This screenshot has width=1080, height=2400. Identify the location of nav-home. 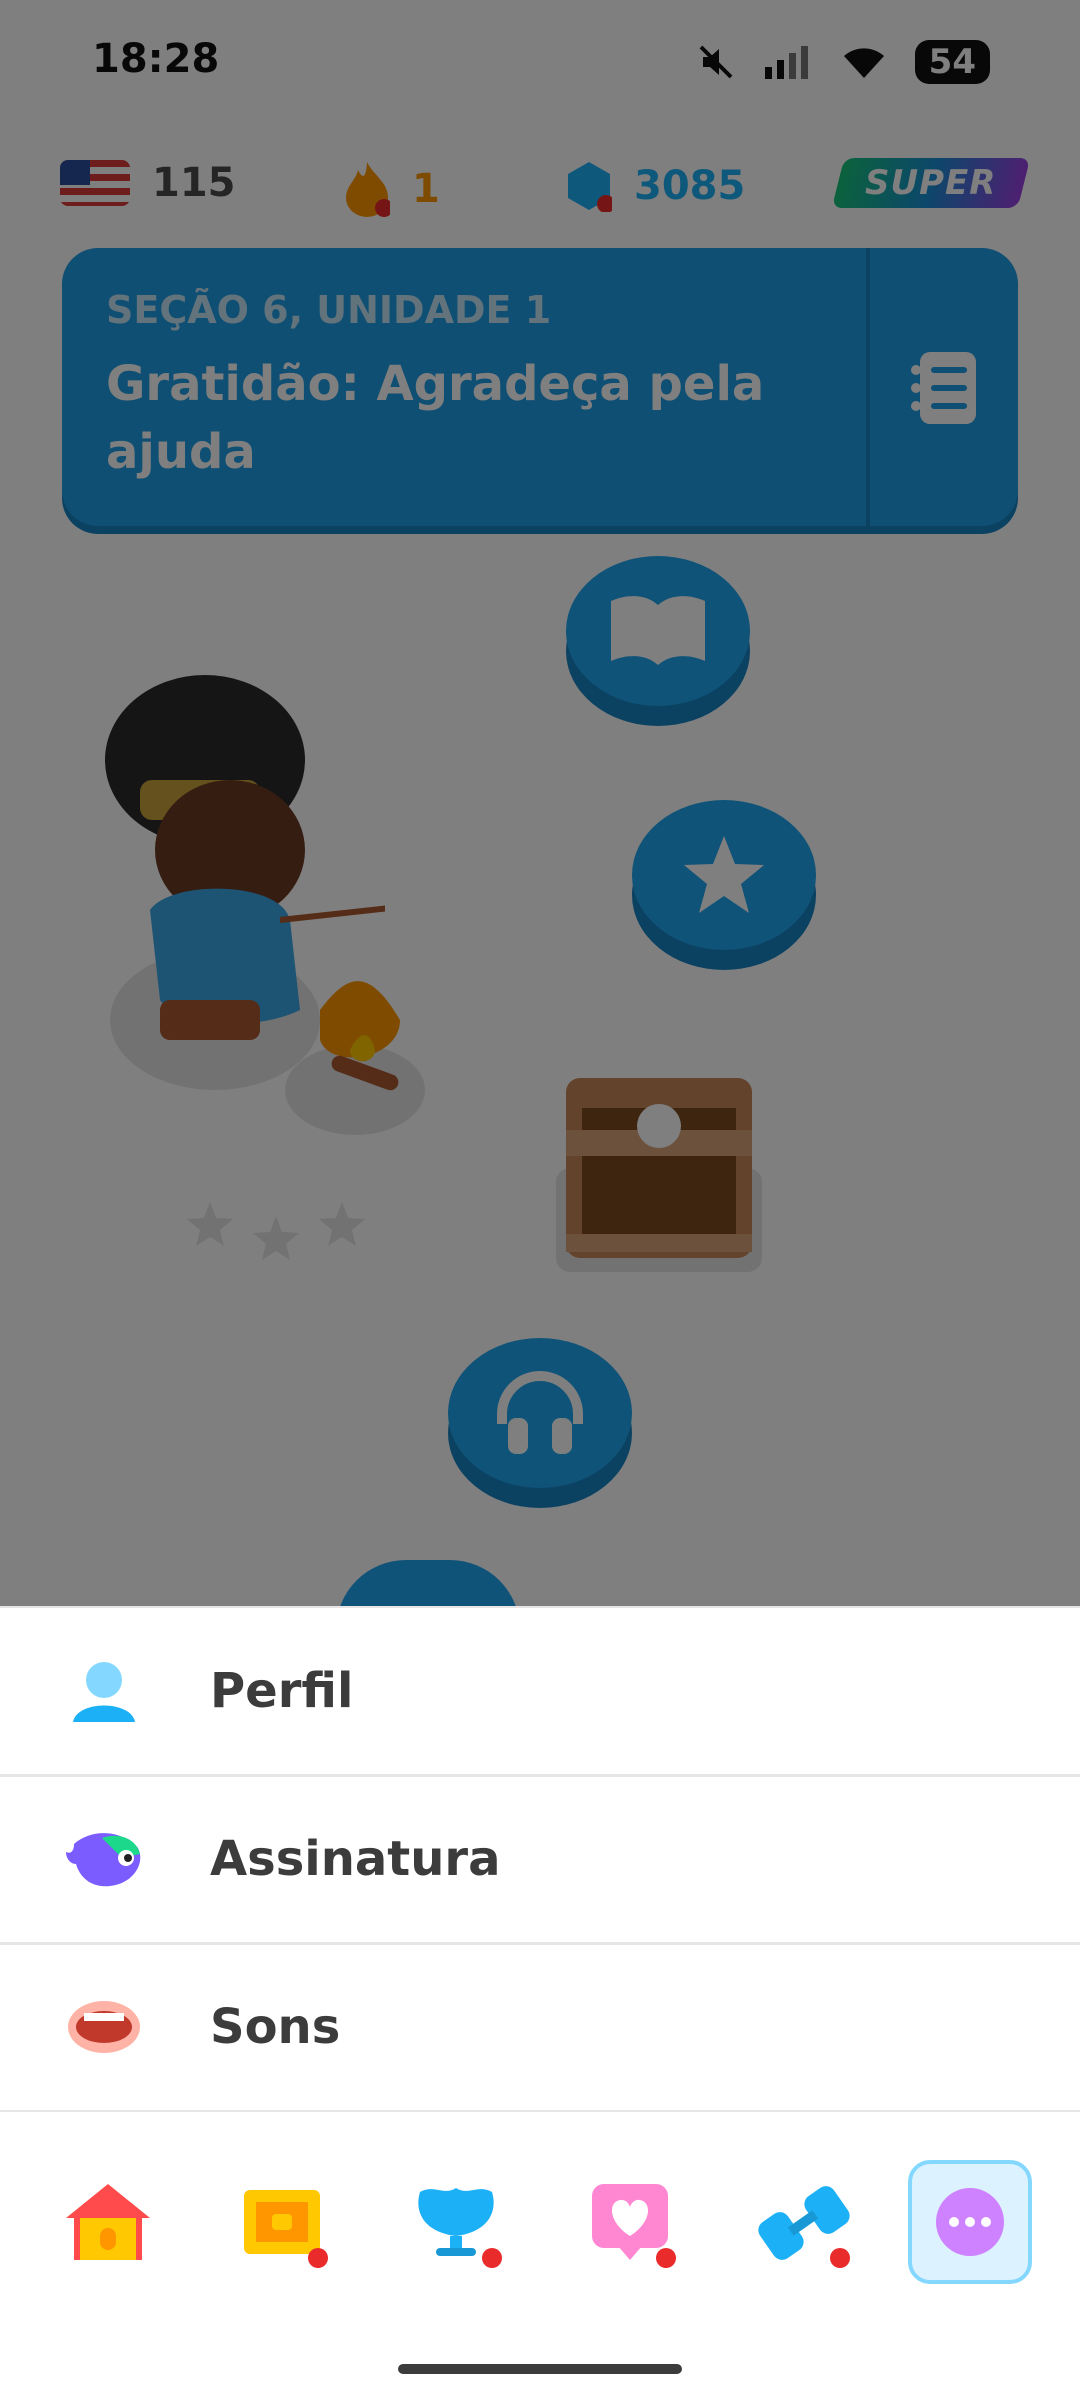
(108, 2222).